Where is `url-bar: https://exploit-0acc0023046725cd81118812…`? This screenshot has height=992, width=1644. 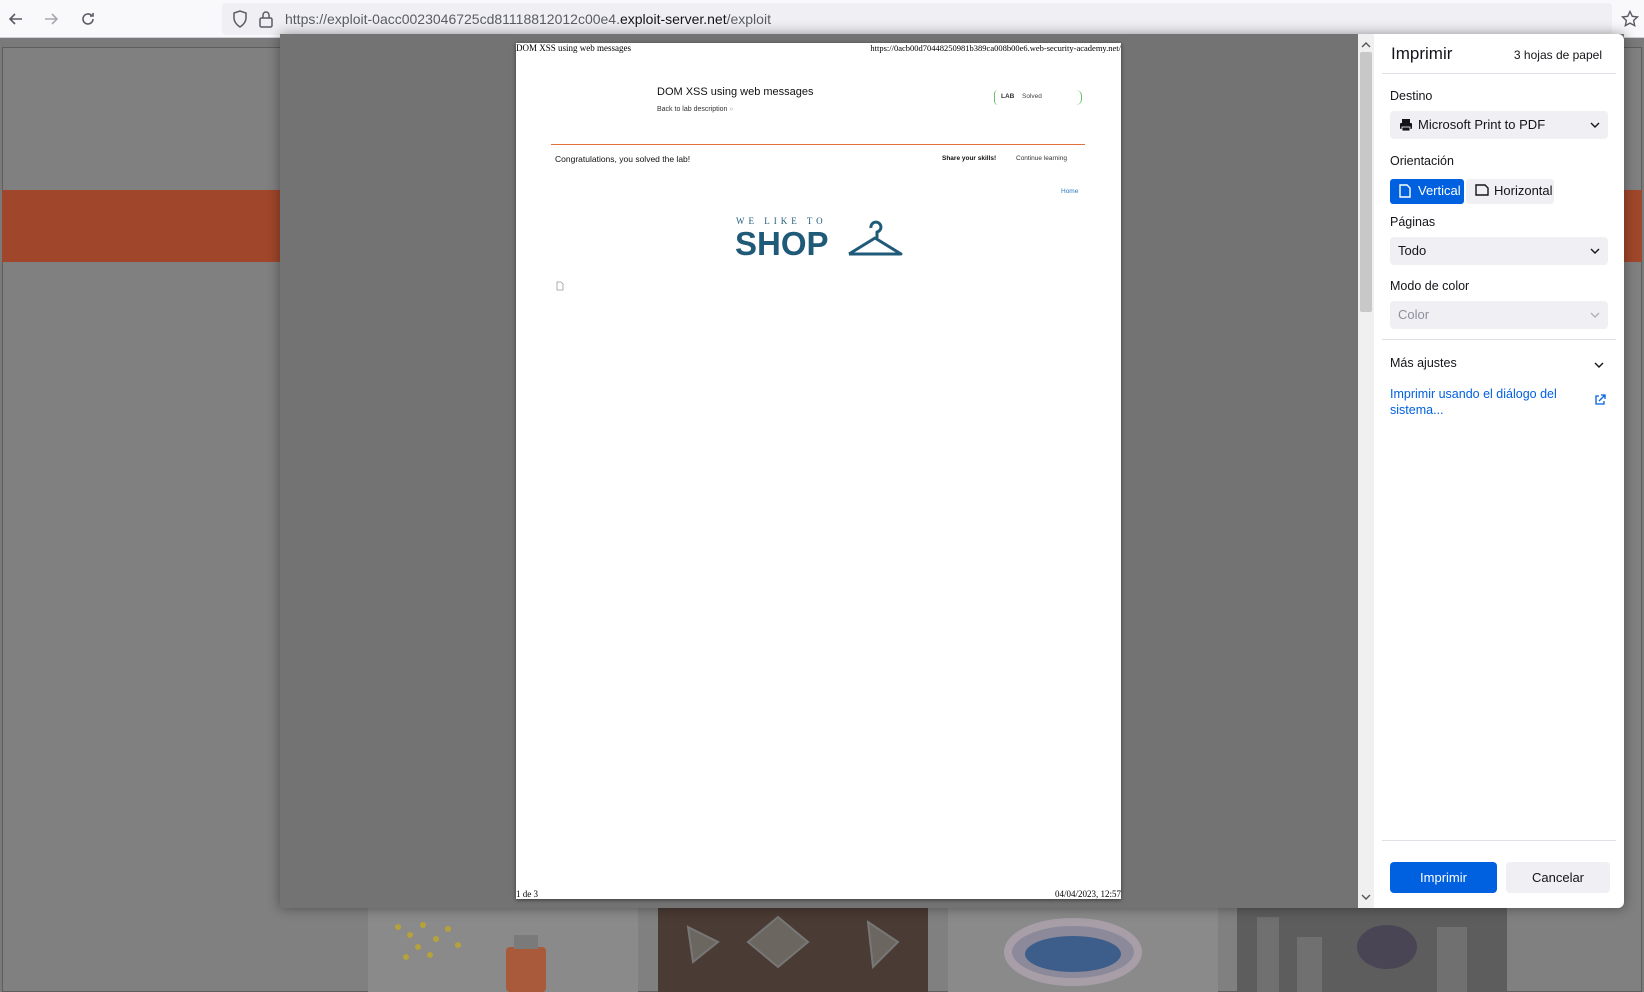 url-bar: https://exploit-0acc0023046725cd81118812… is located at coordinates (917, 19).